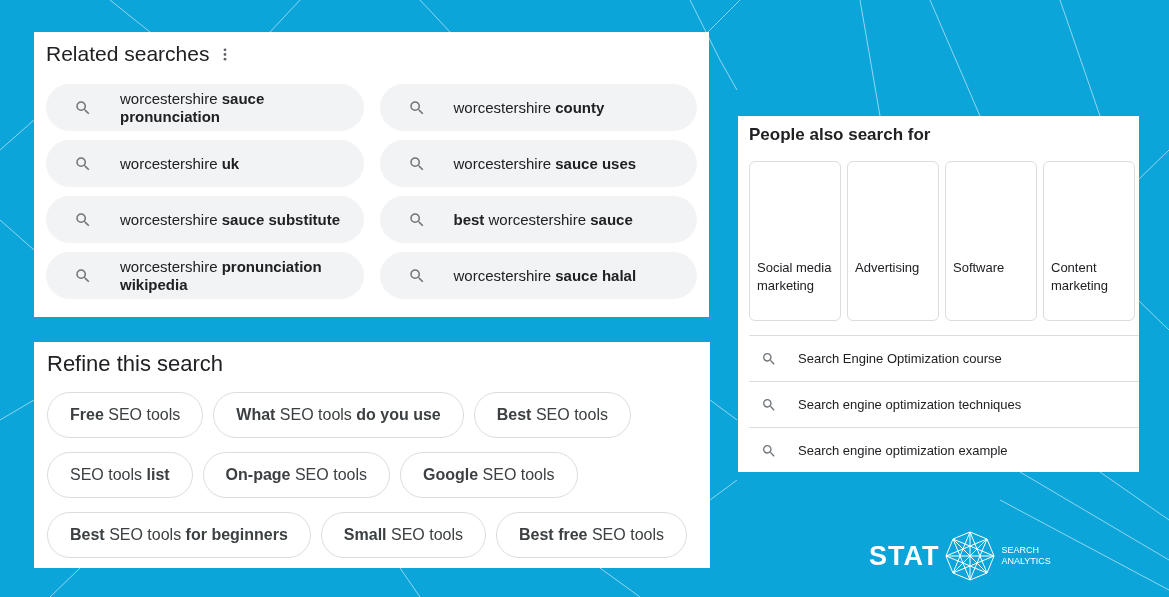  I want to click on more-options-icon, so click(225, 54).